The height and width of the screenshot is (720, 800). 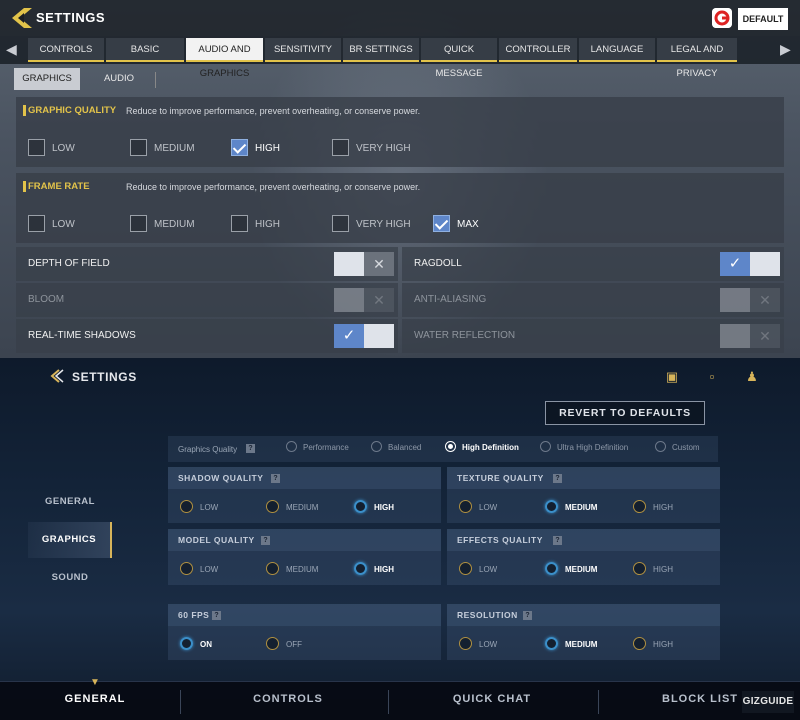 What do you see at coordinates (224, 58) in the screenshot?
I see `tab-audio-and-graphics: AUDIO AND GRAPHICS` at bounding box center [224, 58].